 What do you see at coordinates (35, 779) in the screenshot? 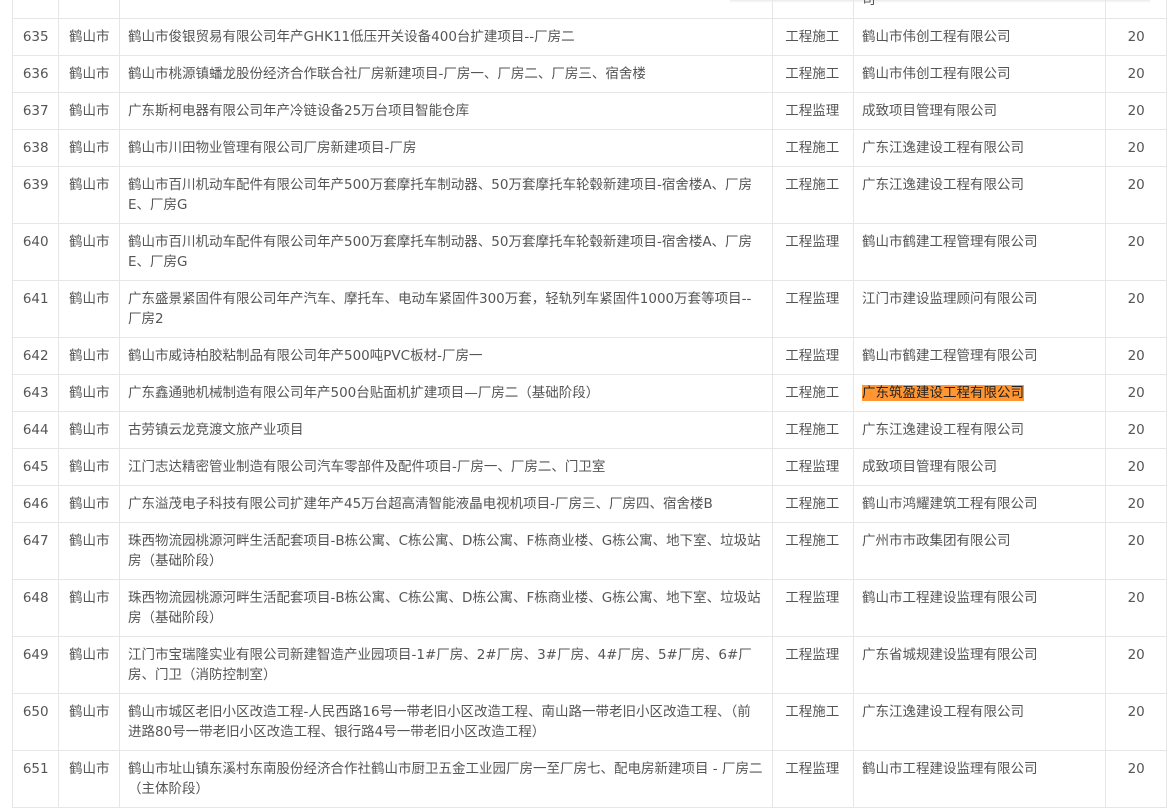
I see `row-index: 651` at bounding box center [35, 779].